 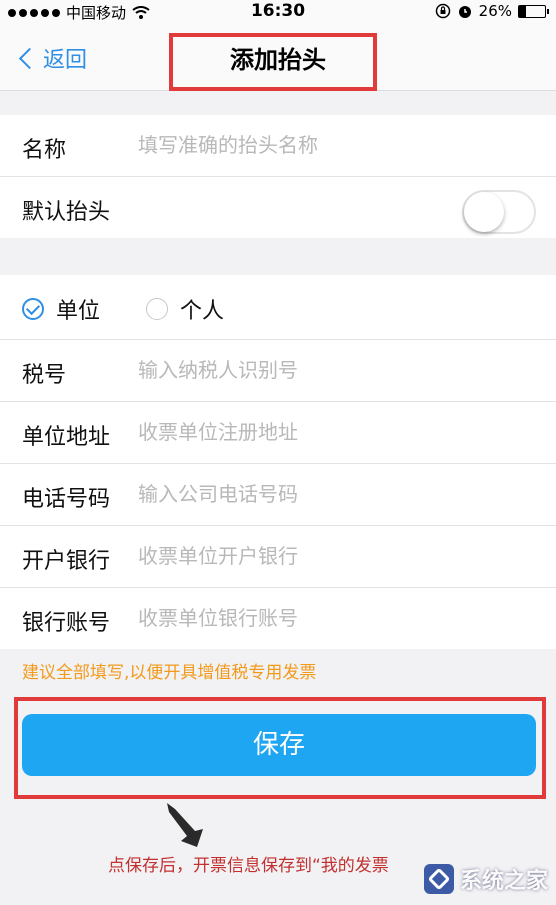 I want to click on toggle-knob, so click(x=484, y=212).